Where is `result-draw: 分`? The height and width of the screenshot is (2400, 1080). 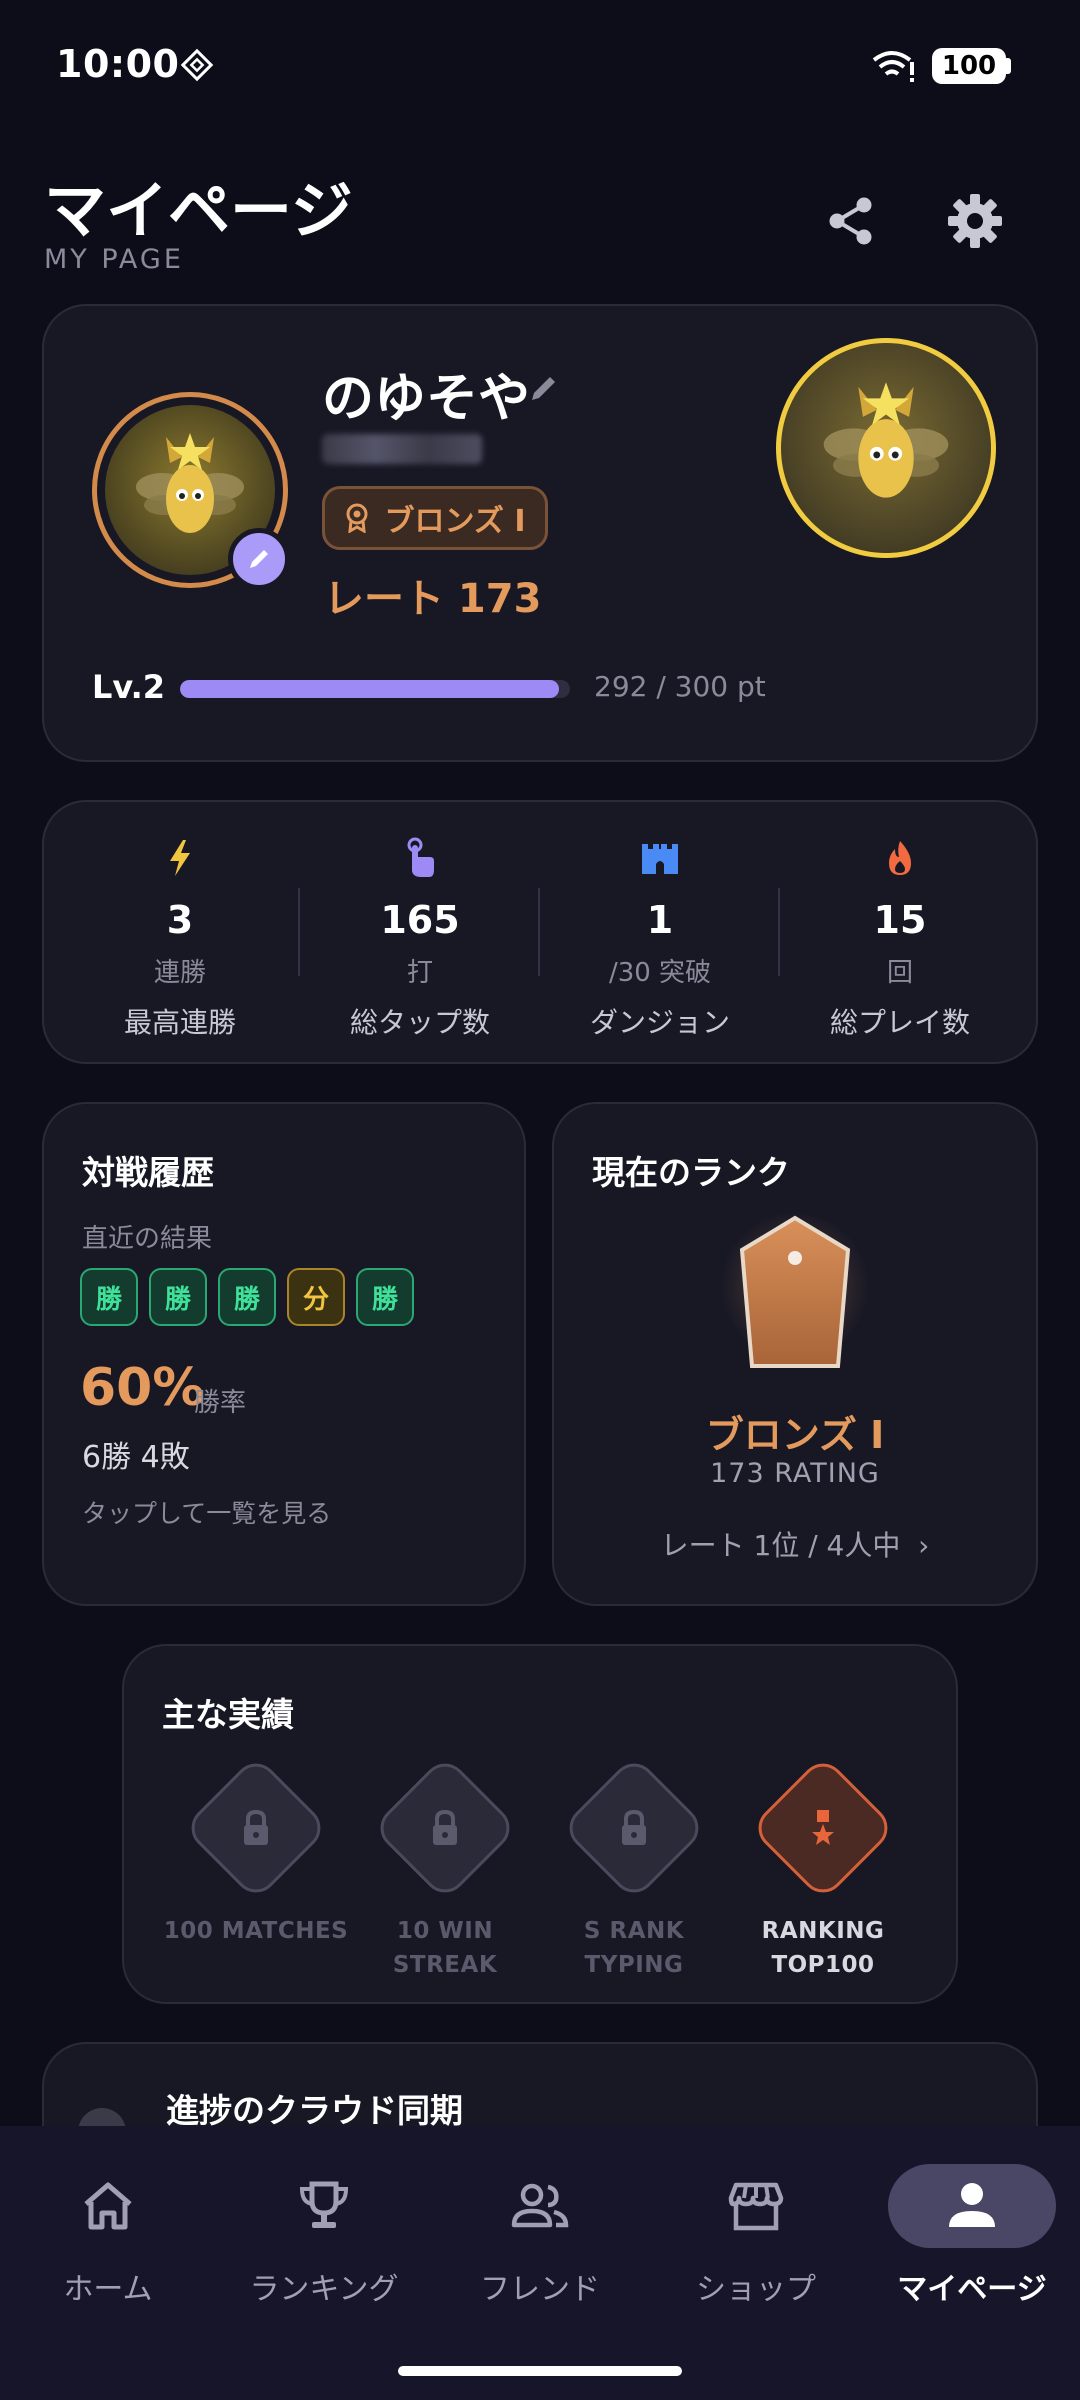 result-draw: 分 is located at coordinates (316, 1297).